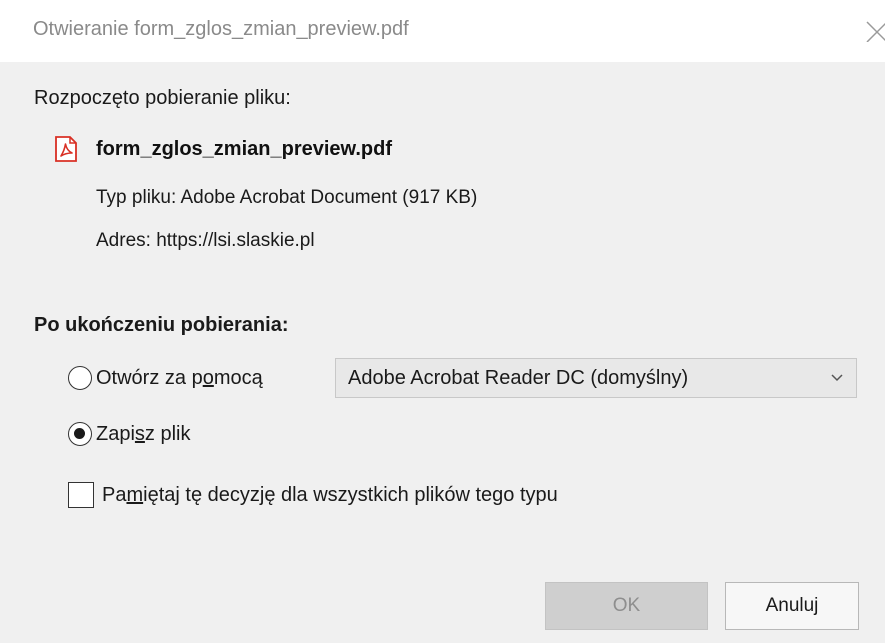 The image size is (885, 643). What do you see at coordinates (244, 148) in the screenshot?
I see `file-name: form_zglos_zmian_preview.pdf` at bounding box center [244, 148].